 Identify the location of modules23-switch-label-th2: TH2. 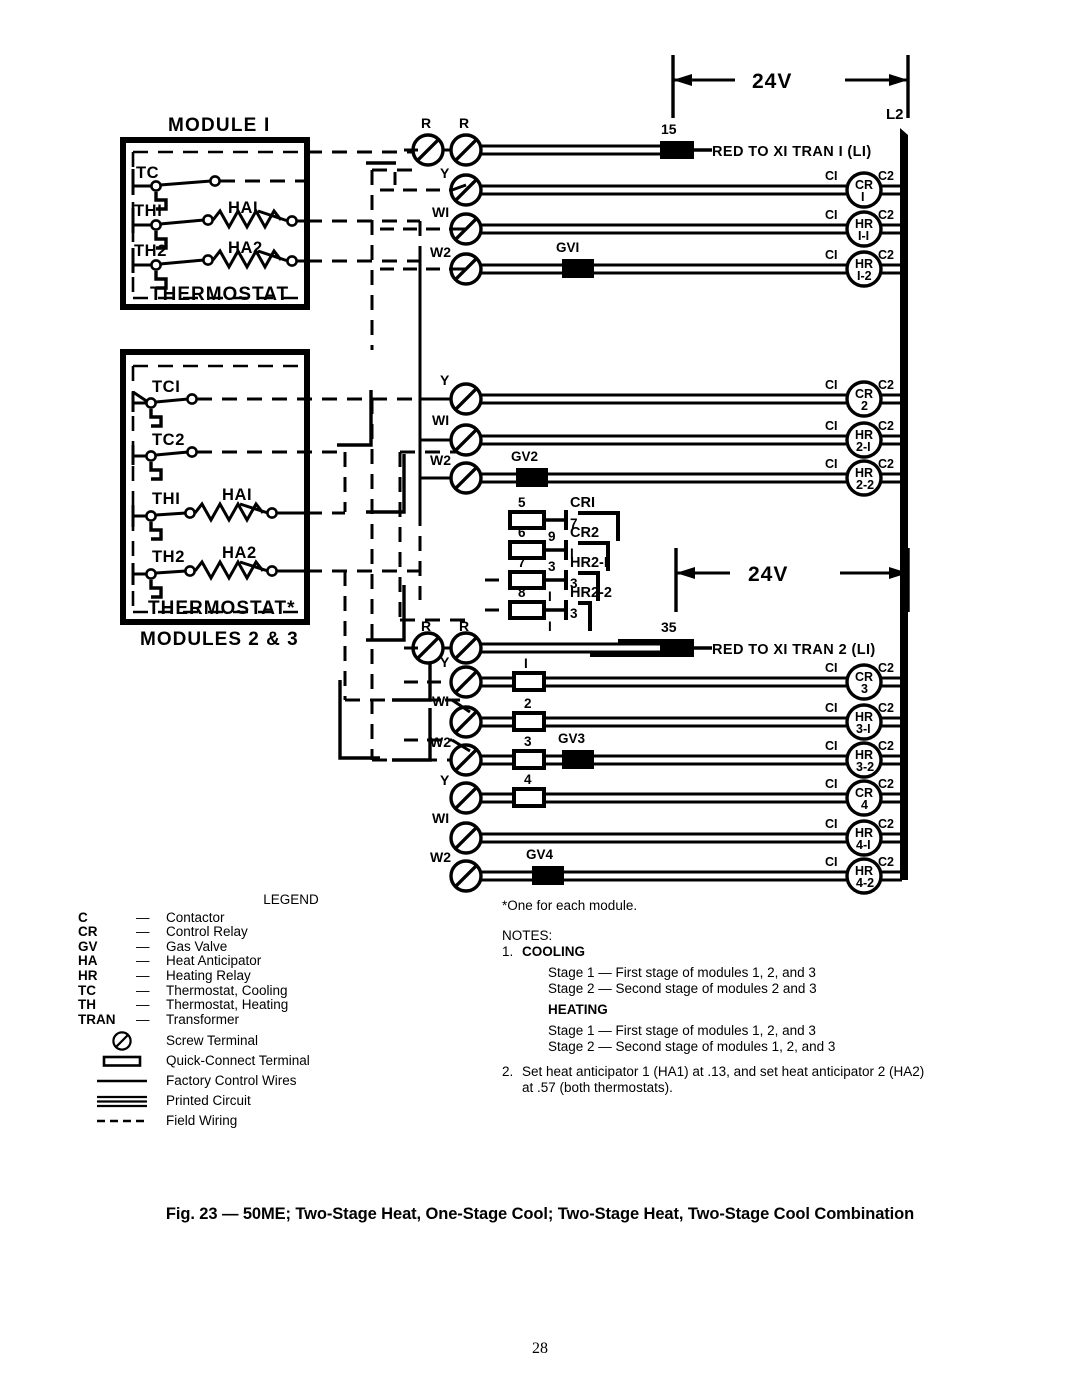
(168, 557).